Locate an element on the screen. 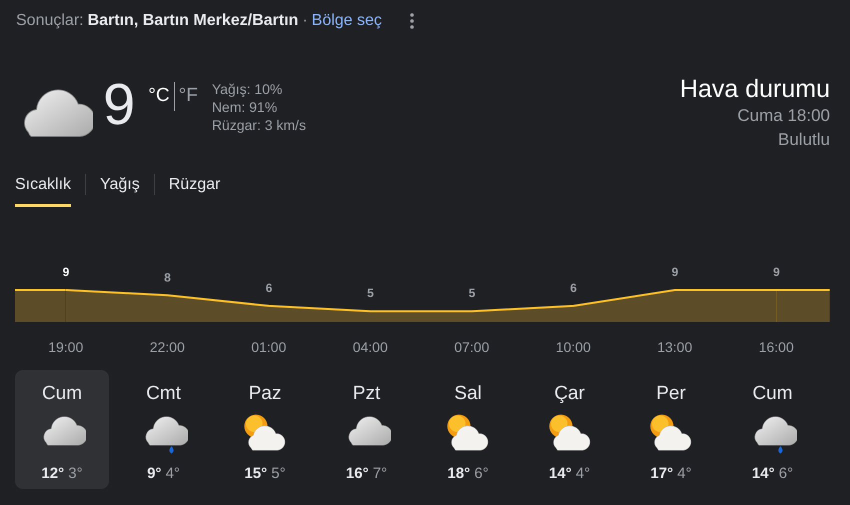  time-label: 10:00 is located at coordinates (573, 347).